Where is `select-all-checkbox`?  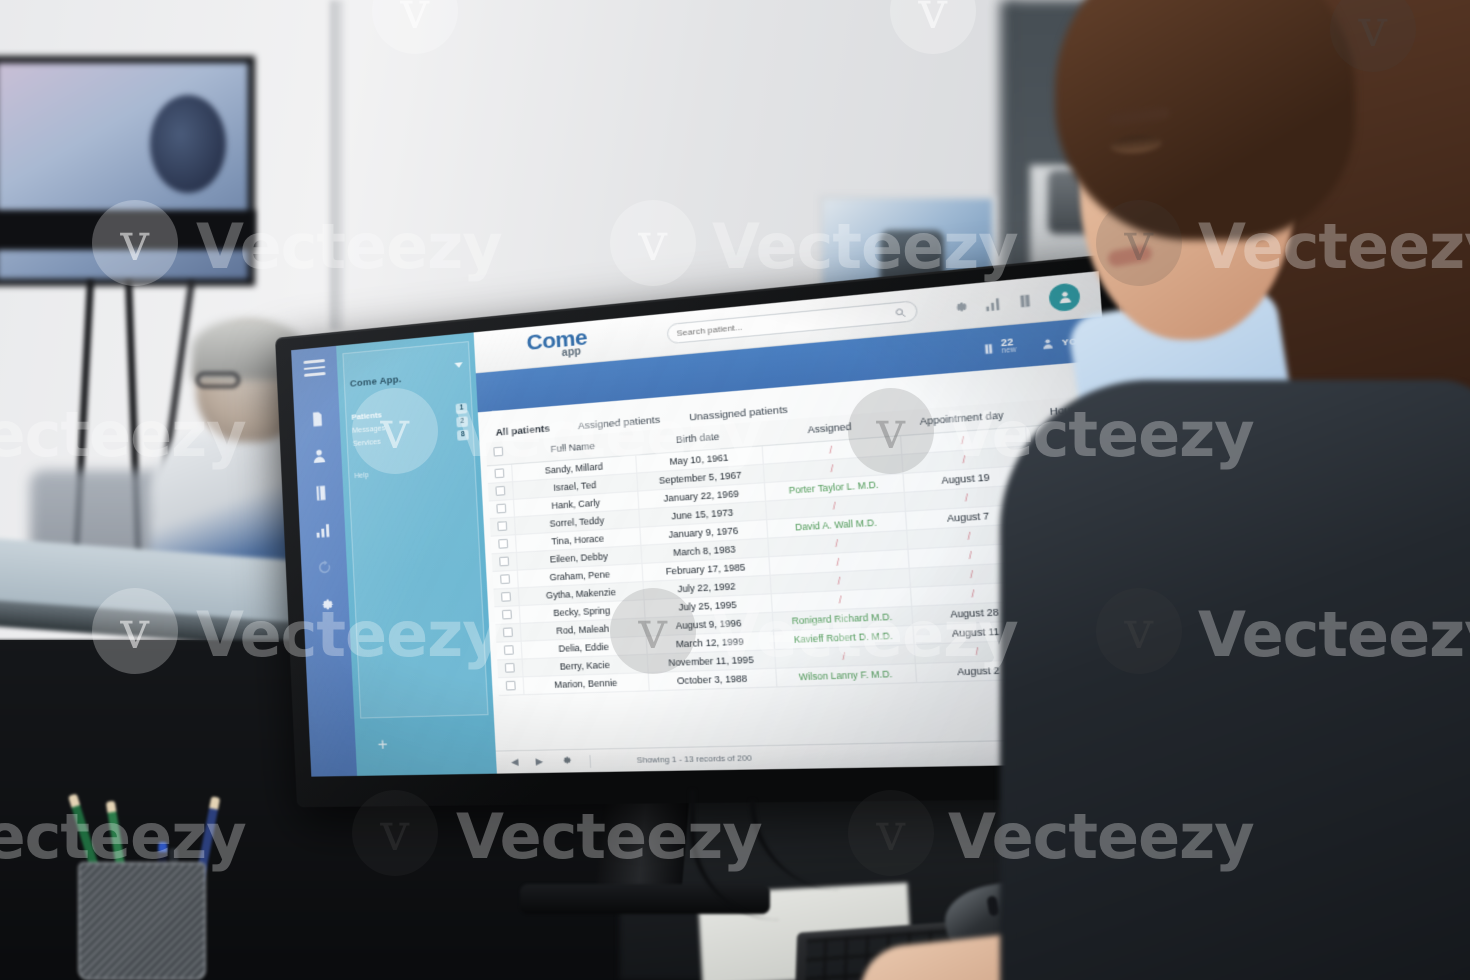
select-all-checkbox is located at coordinates (498, 451).